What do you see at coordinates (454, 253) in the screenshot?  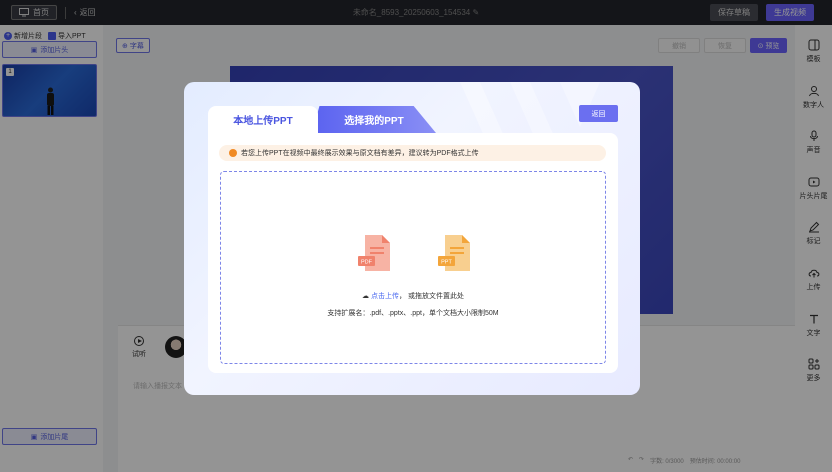 I see `ppt-file-icon: PPT` at bounding box center [454, 253].